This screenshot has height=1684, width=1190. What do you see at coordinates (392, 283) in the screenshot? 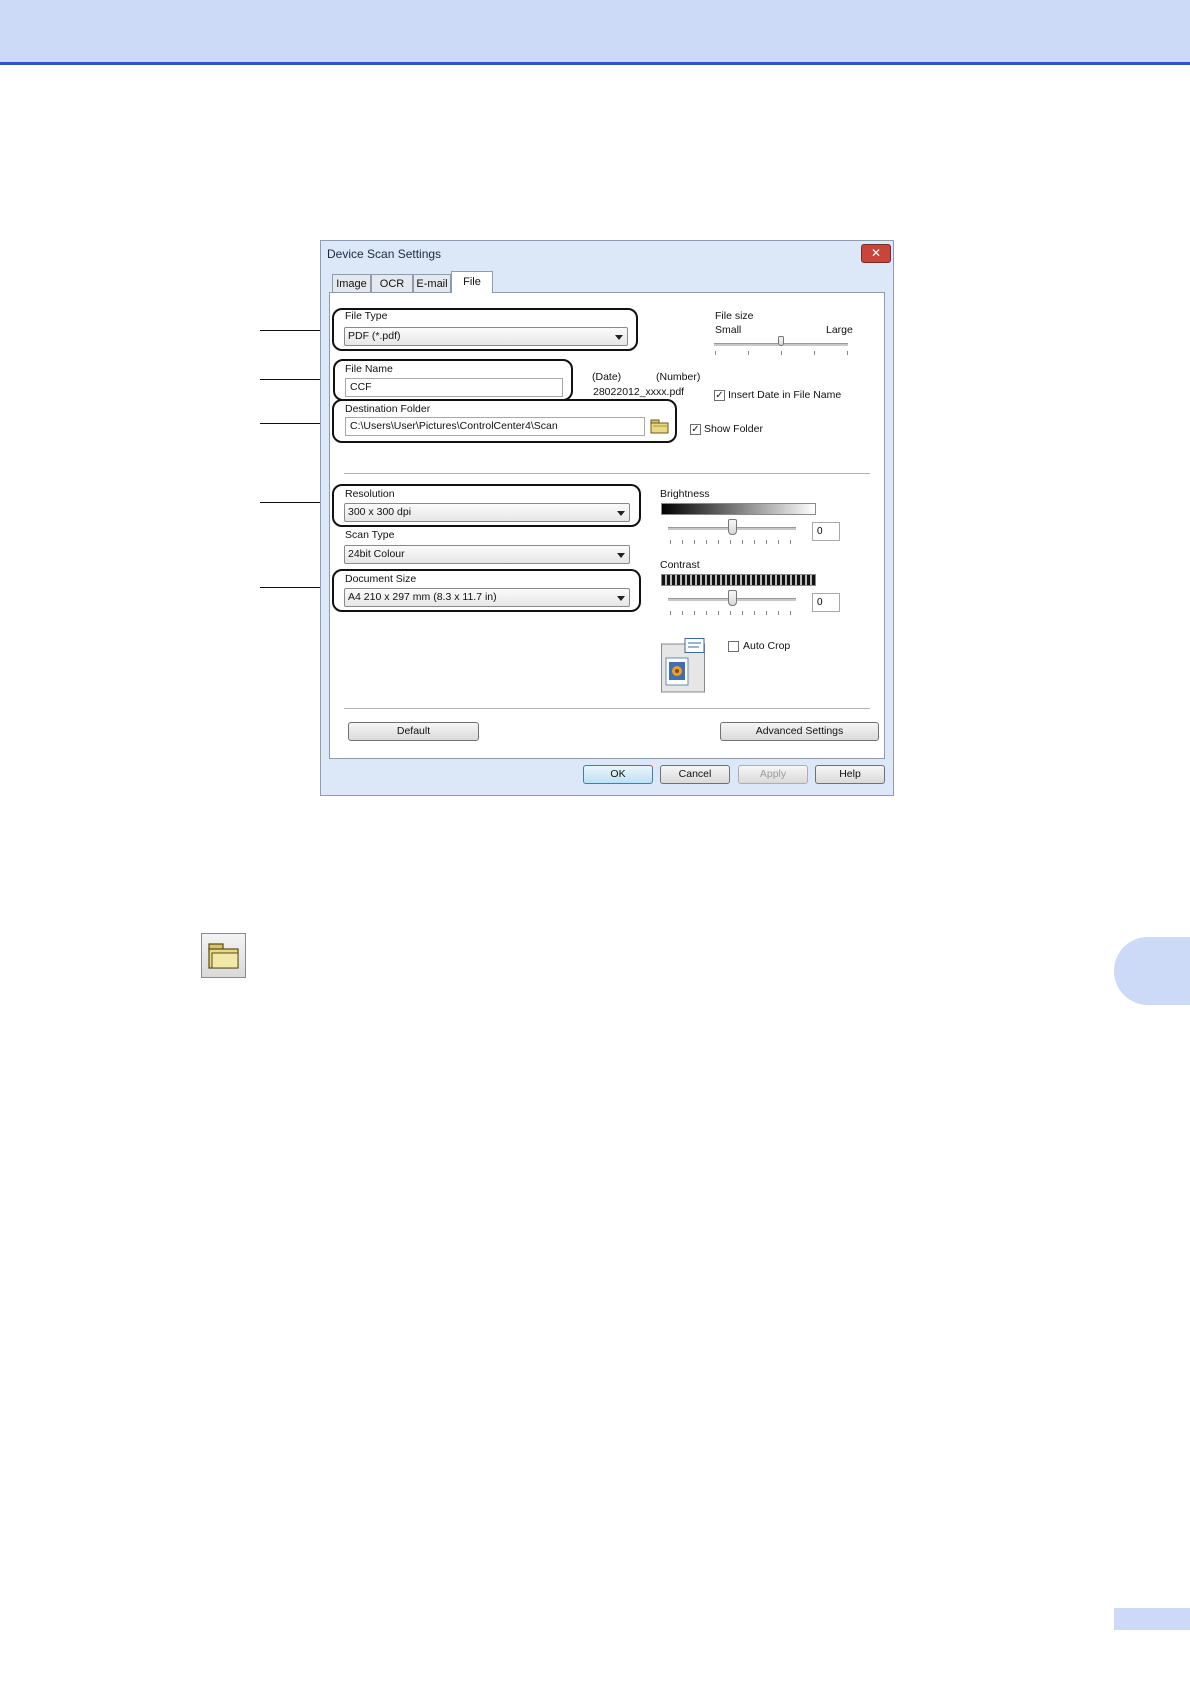
I see `tab-ocr: OCR` at bounding box center [392, 283].